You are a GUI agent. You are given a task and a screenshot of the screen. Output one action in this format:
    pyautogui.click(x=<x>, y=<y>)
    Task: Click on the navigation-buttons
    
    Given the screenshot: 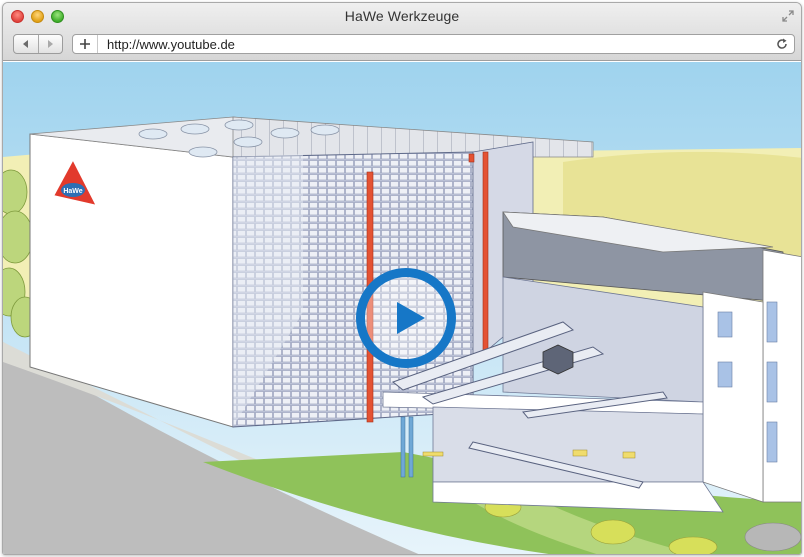 What is the action you would take?
    pyautogui.click(x=38, y=44)
    